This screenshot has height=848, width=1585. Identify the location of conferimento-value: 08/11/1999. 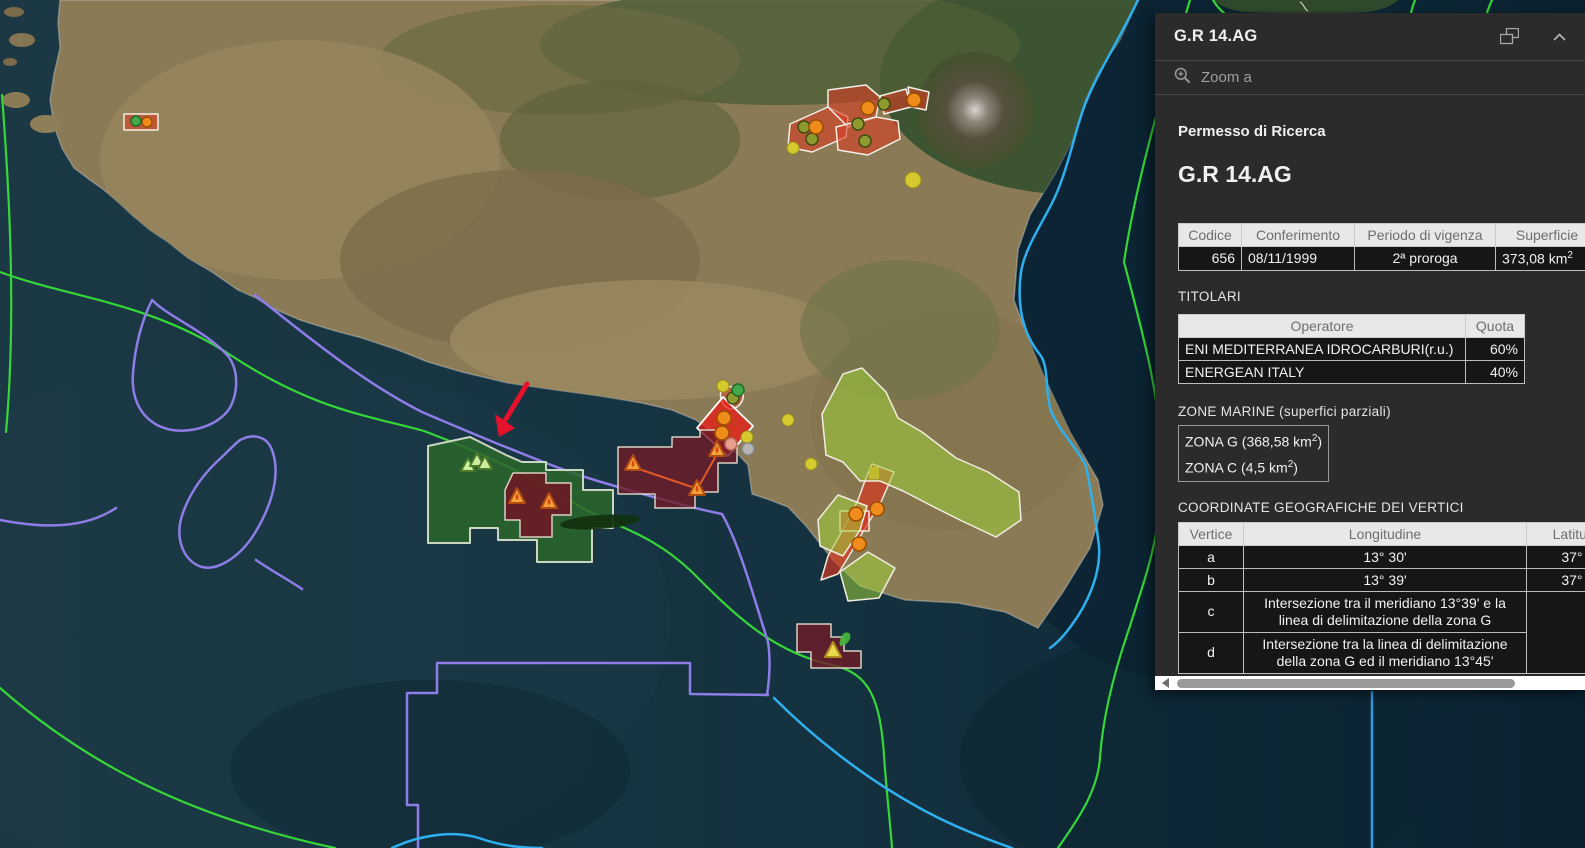
(1298, 258).